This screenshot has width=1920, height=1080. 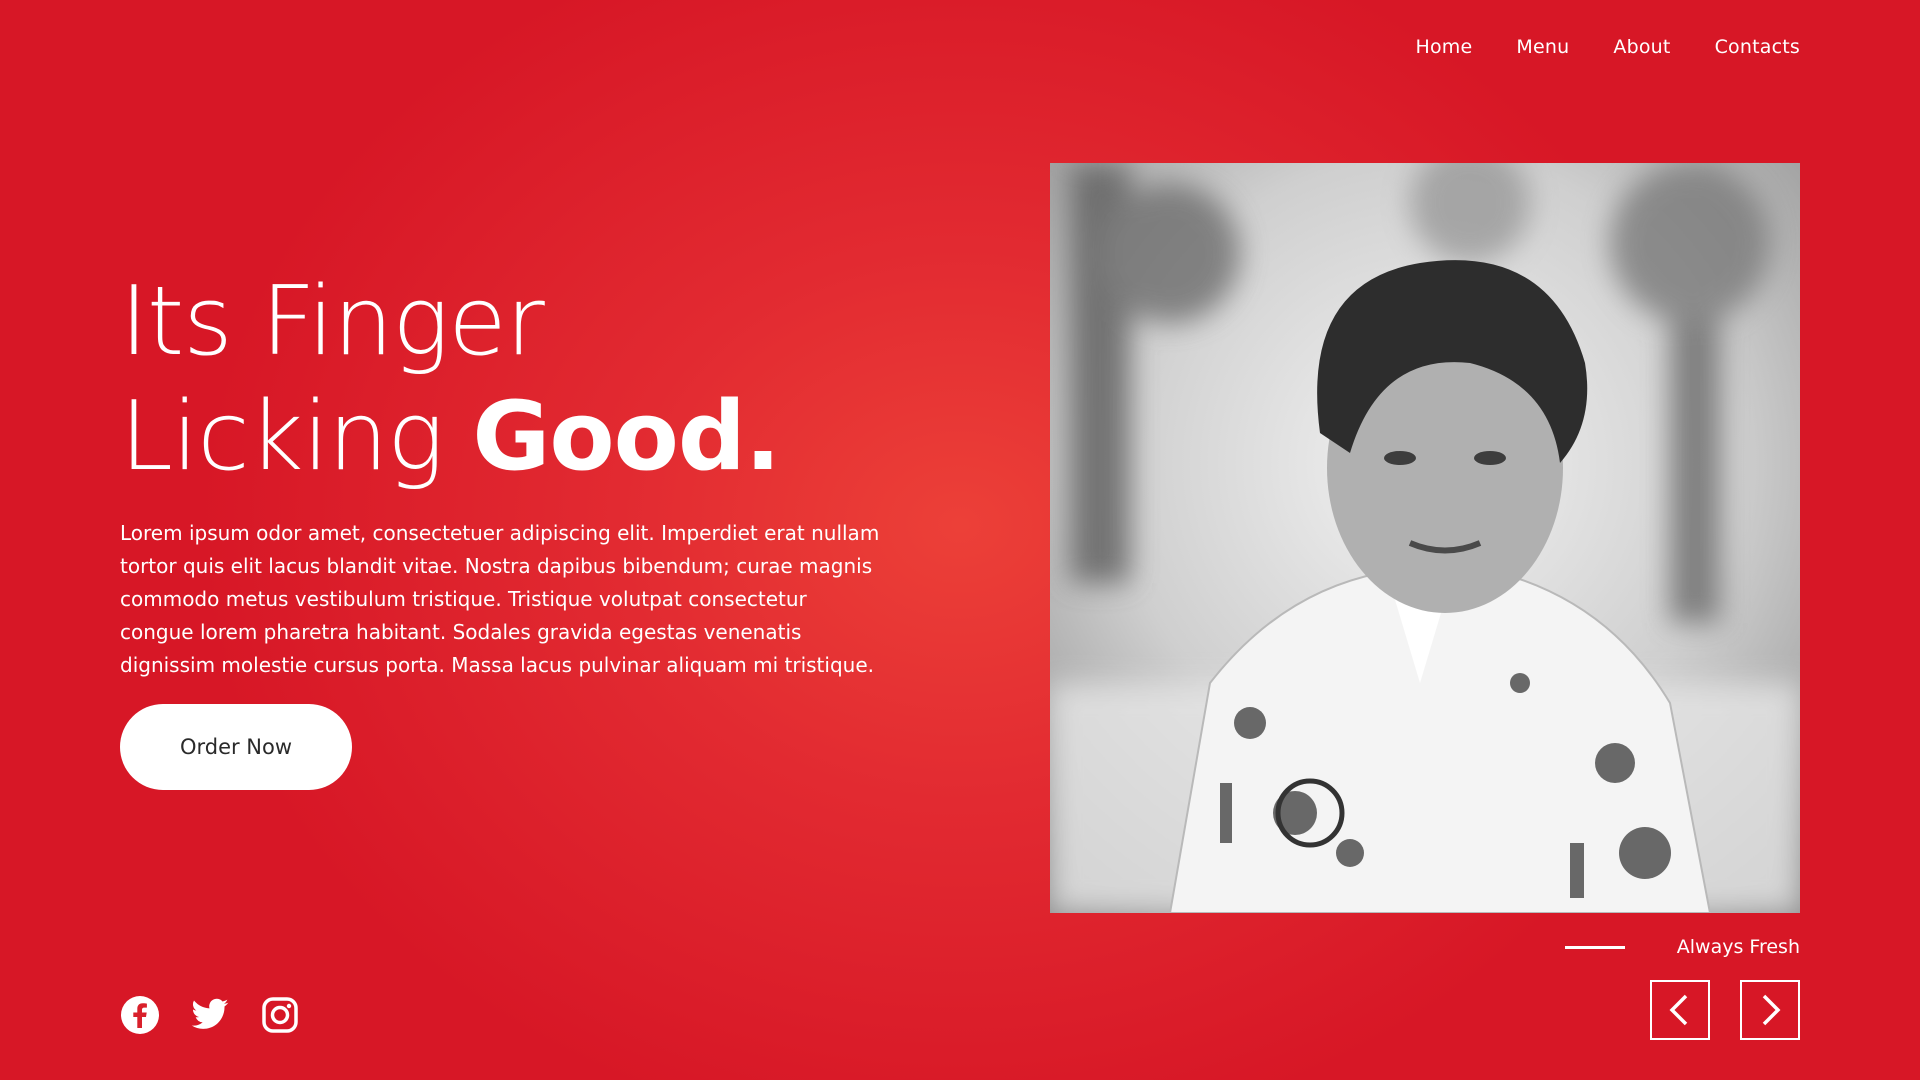 What do you see at coordinates (280, 1015) in the screenshot?
I see `instagram-icon` at bounding box center [280, 1015].